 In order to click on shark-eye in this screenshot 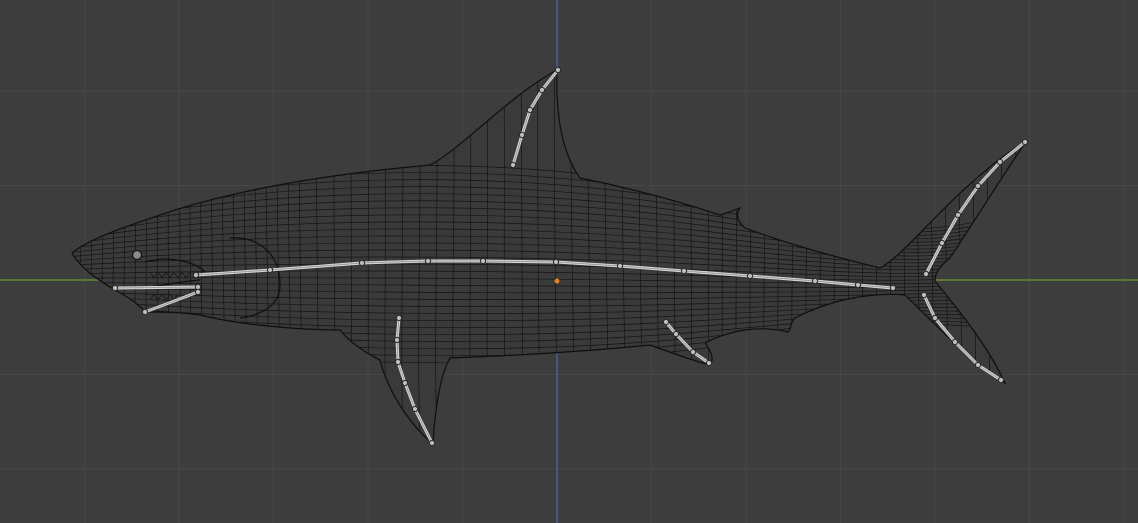, I will do `click(137, 255)`.